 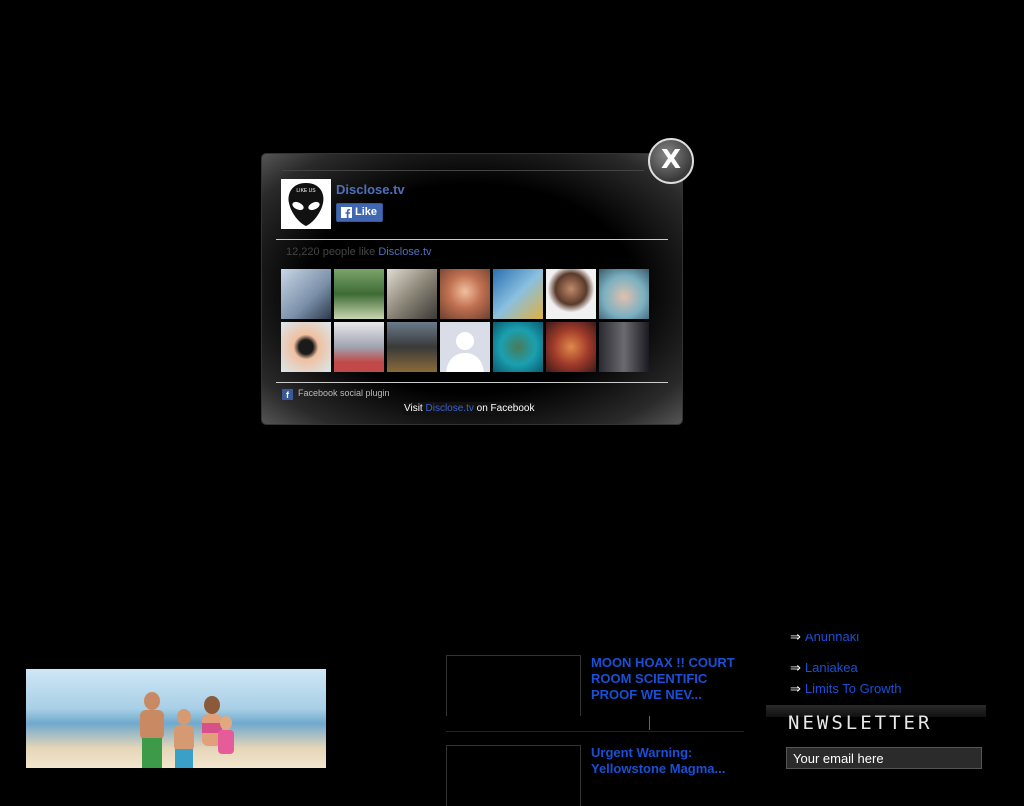 I want to click on page-avatar: LIKE US, so click(x=306, y=204).